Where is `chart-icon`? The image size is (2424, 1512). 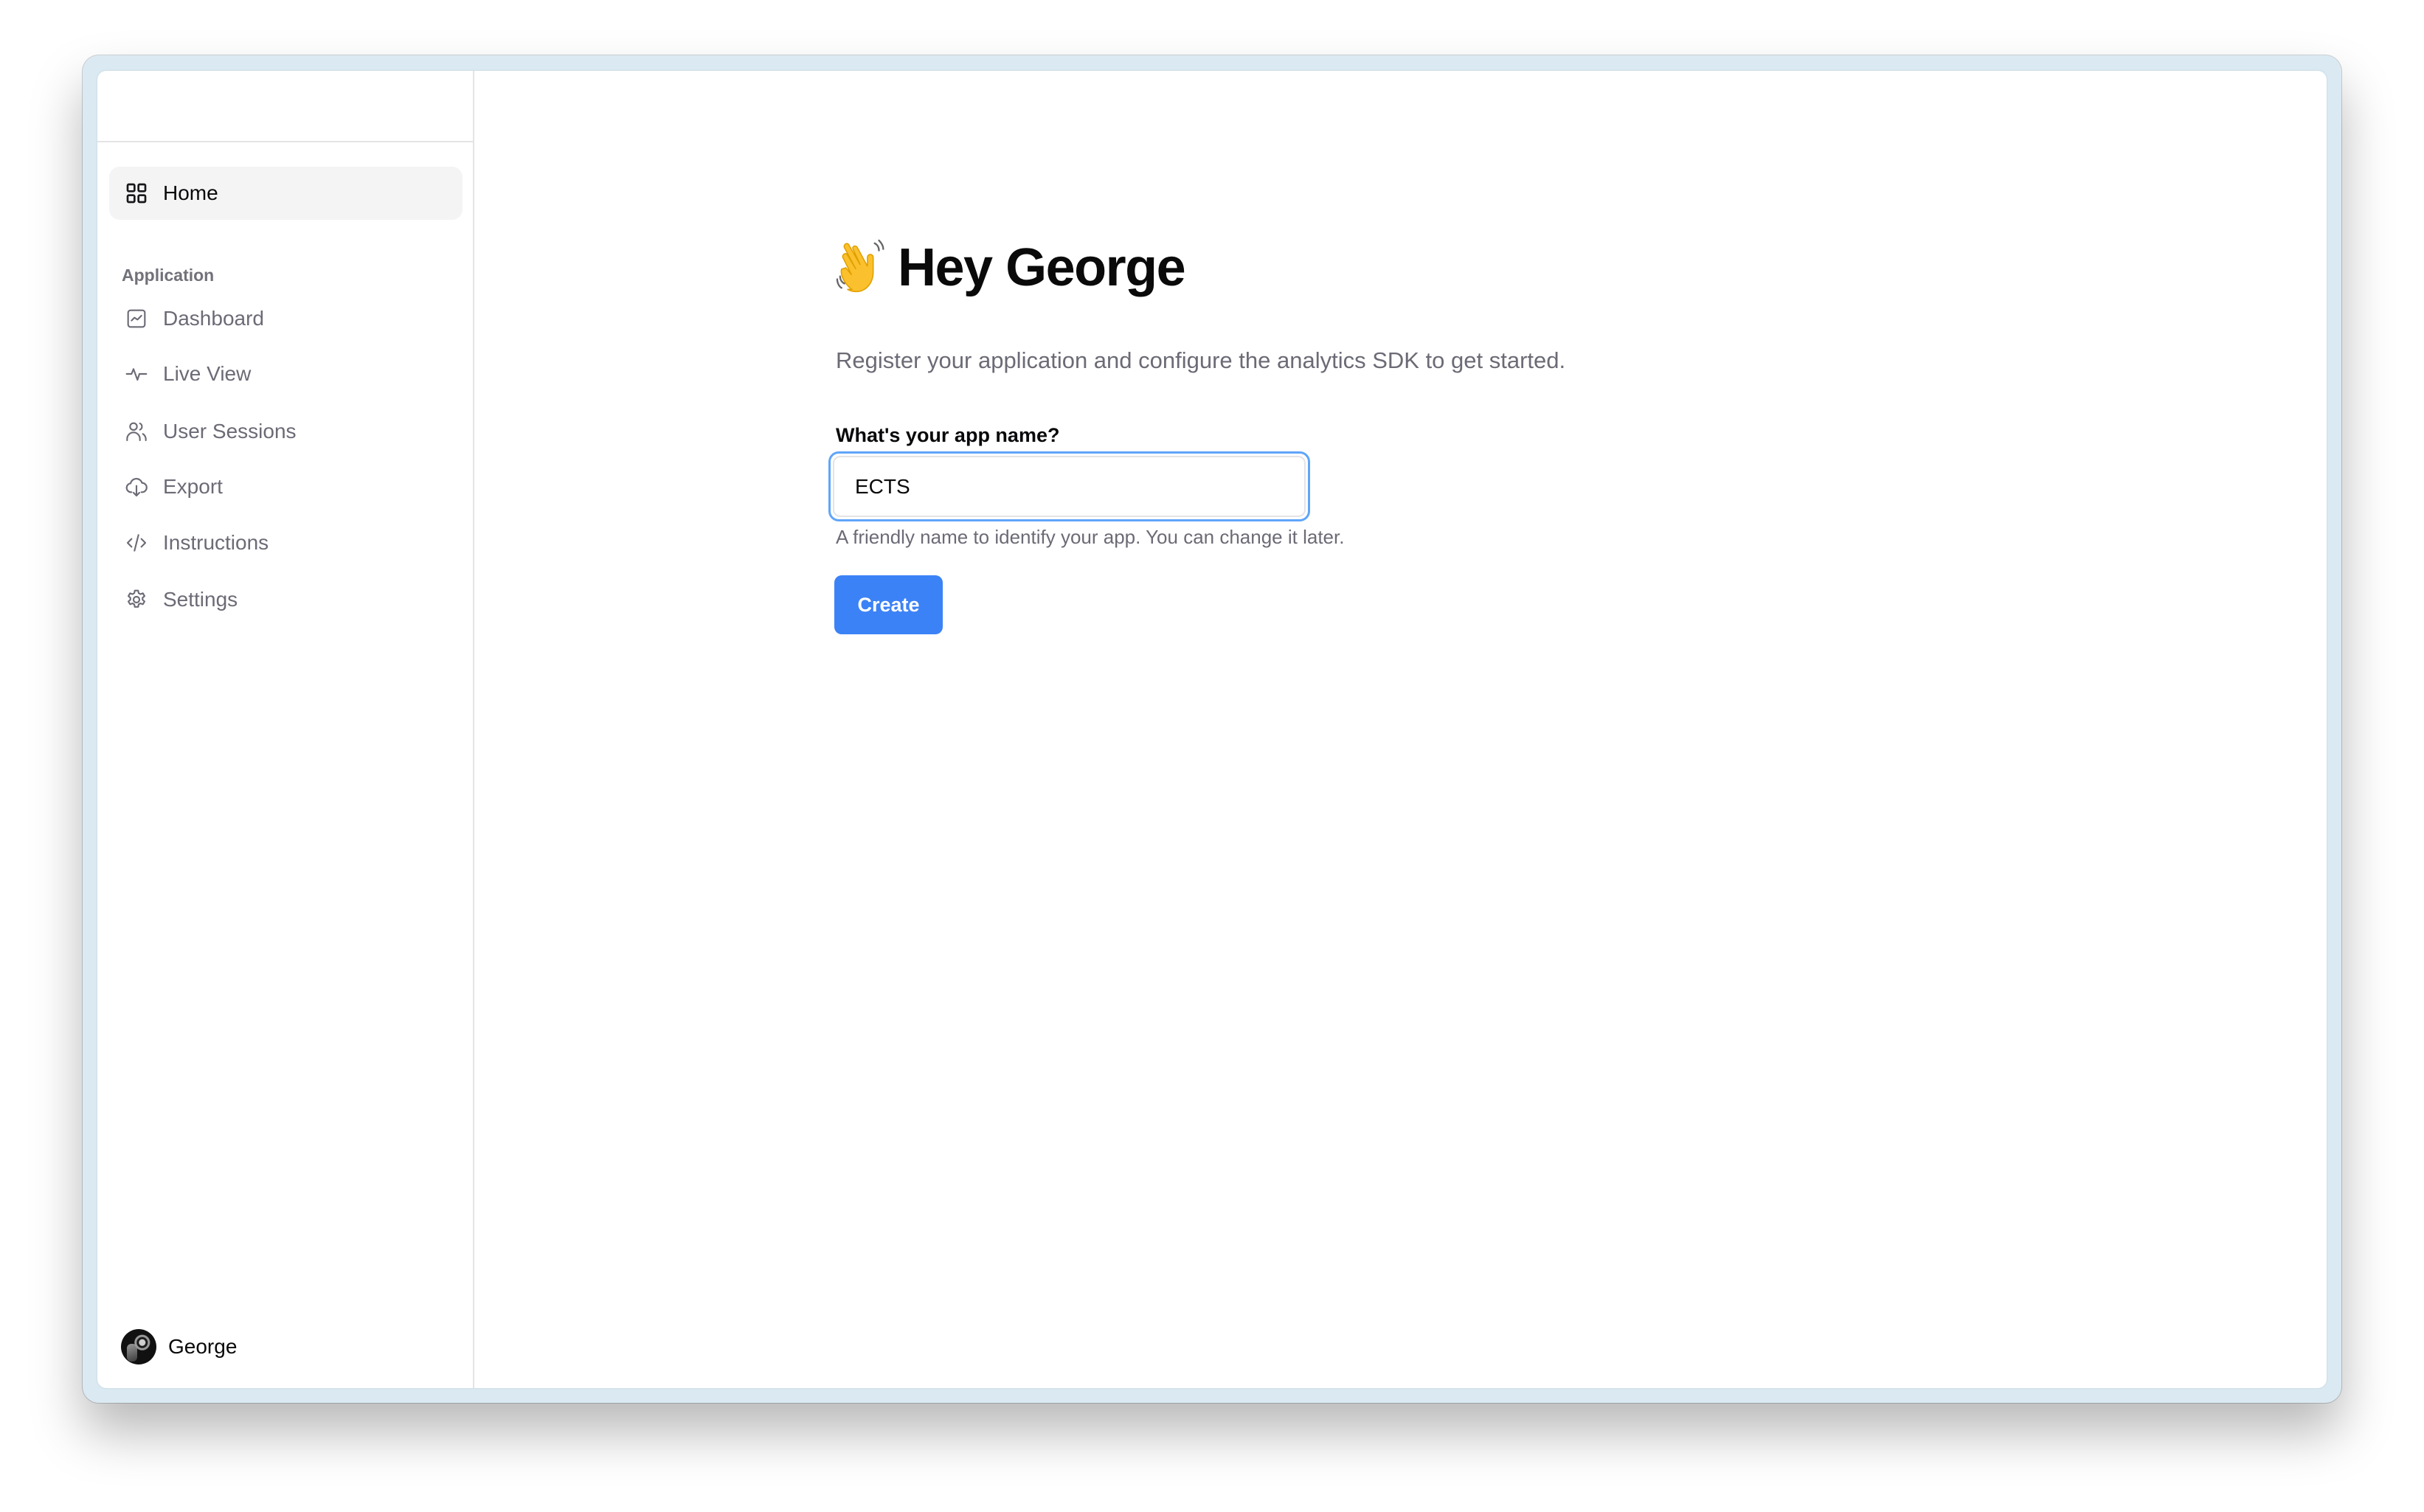
chart-icon is located at coordinates (136, 318).